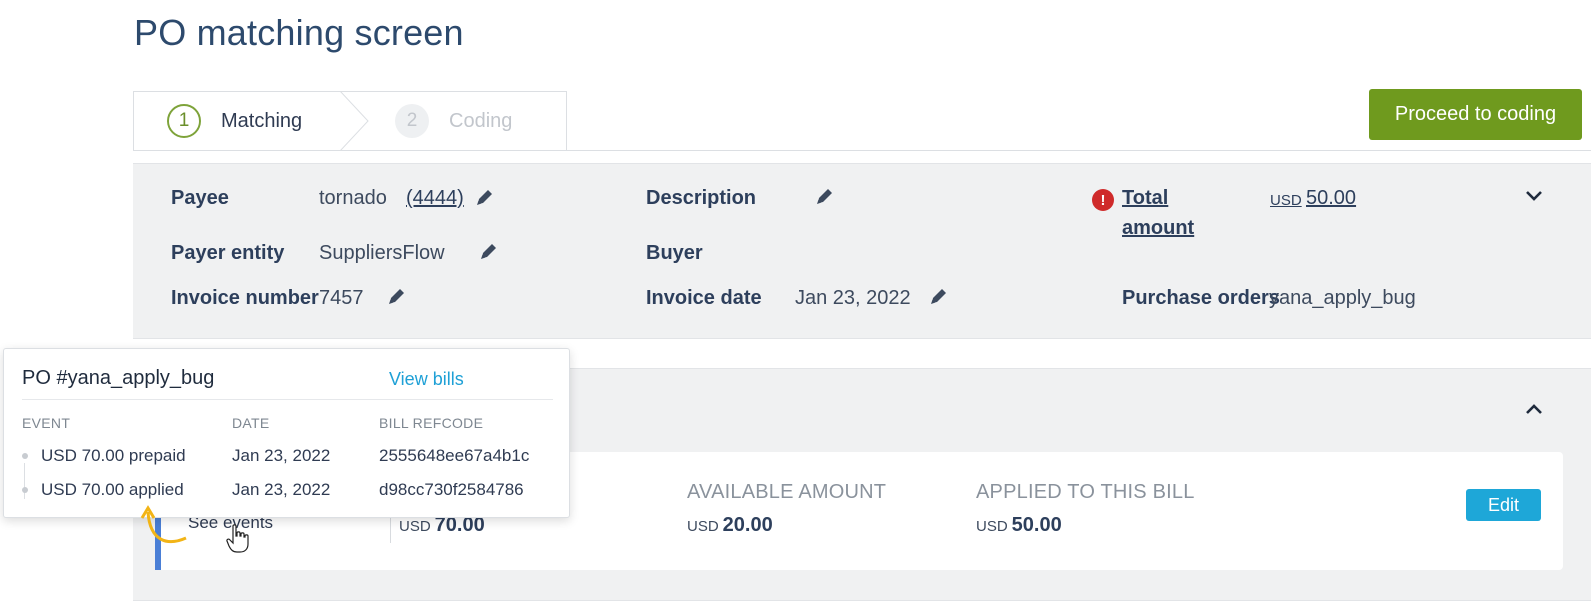  I want to click on edit-button: Edit, so click(1503, 505).